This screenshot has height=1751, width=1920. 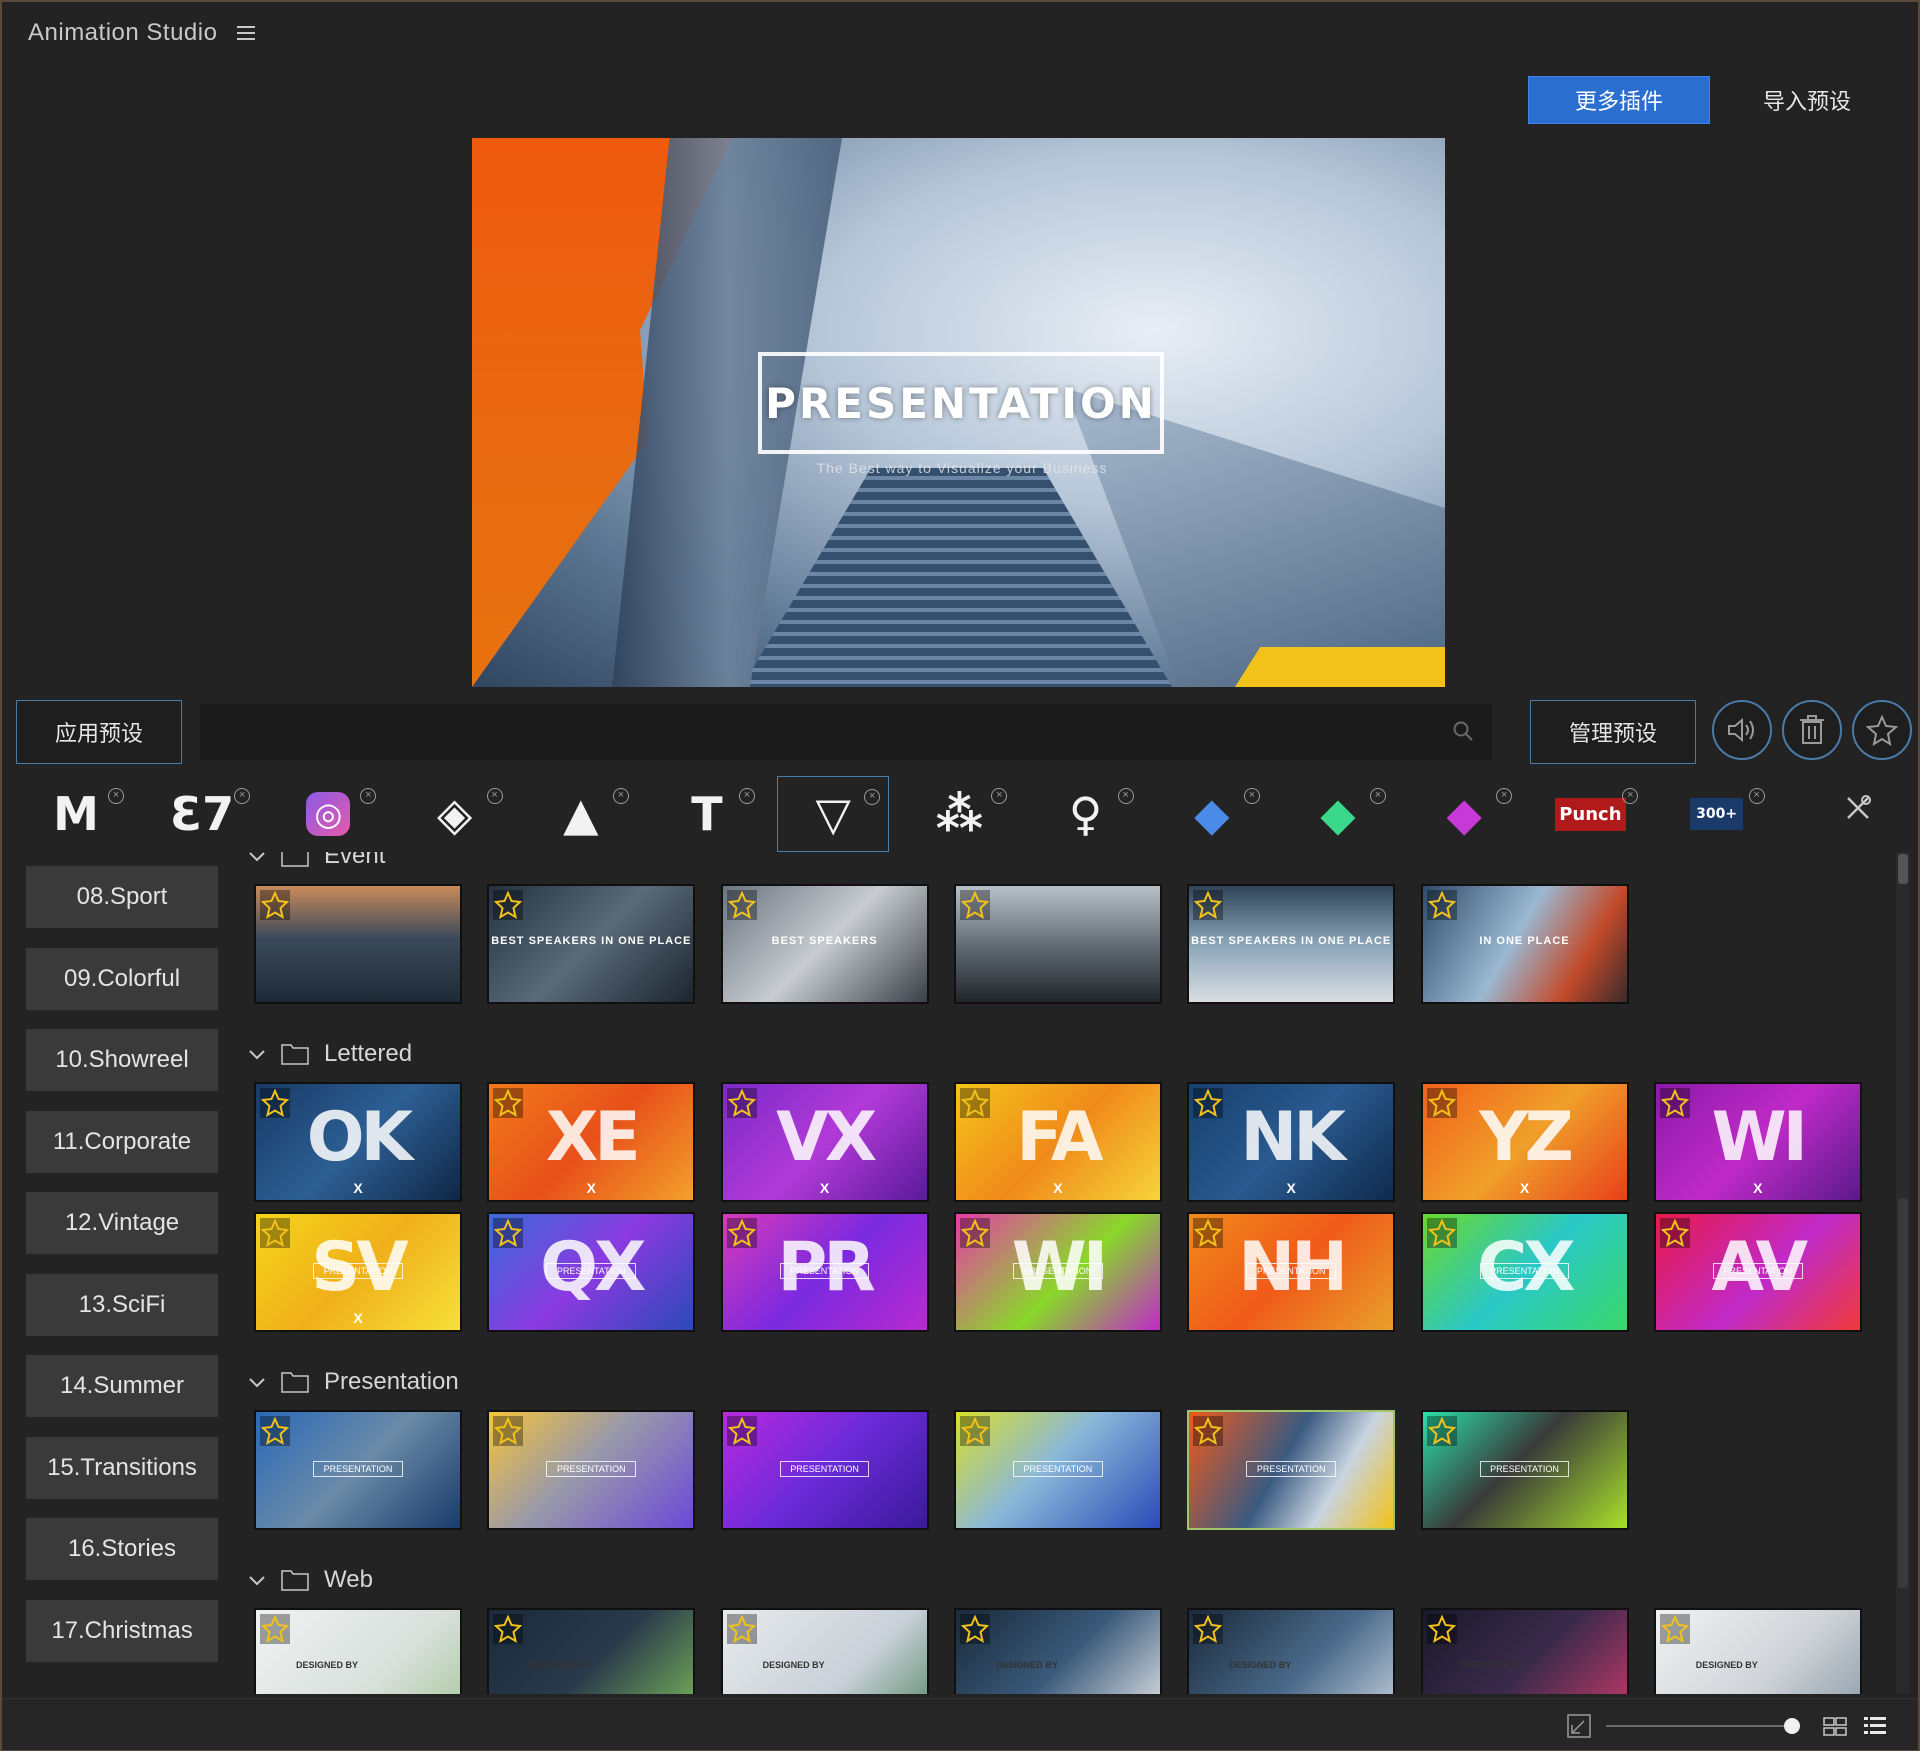 I want to click on preset-thumbnail: WI X, so click(x=1757, y=1142).